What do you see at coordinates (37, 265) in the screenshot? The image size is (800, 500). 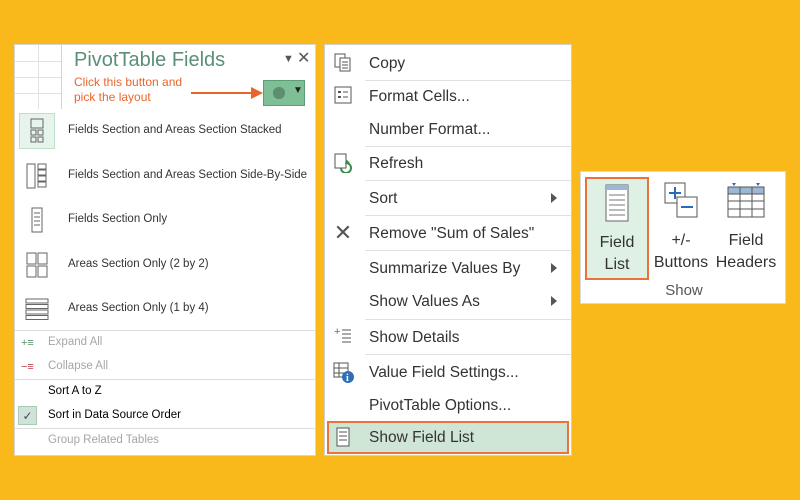 I see `layout-areas-2x2-icon` at bounding box center [37, 265].